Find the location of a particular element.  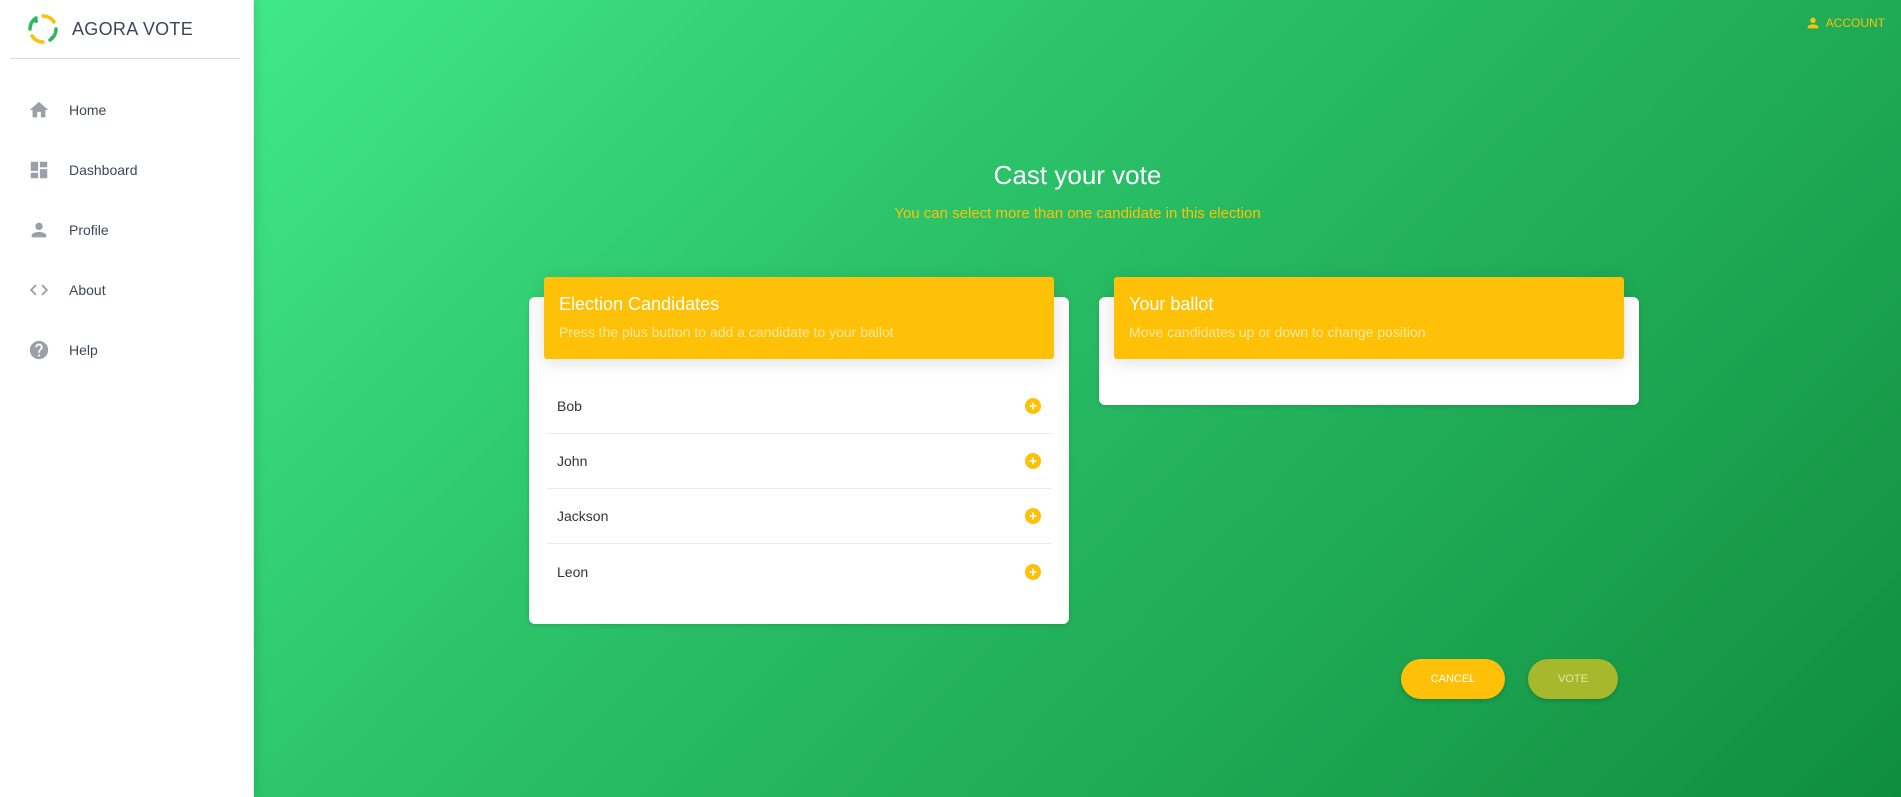

candidate-list: Bob John Jackson Leon is located at coordinates (799, 489).